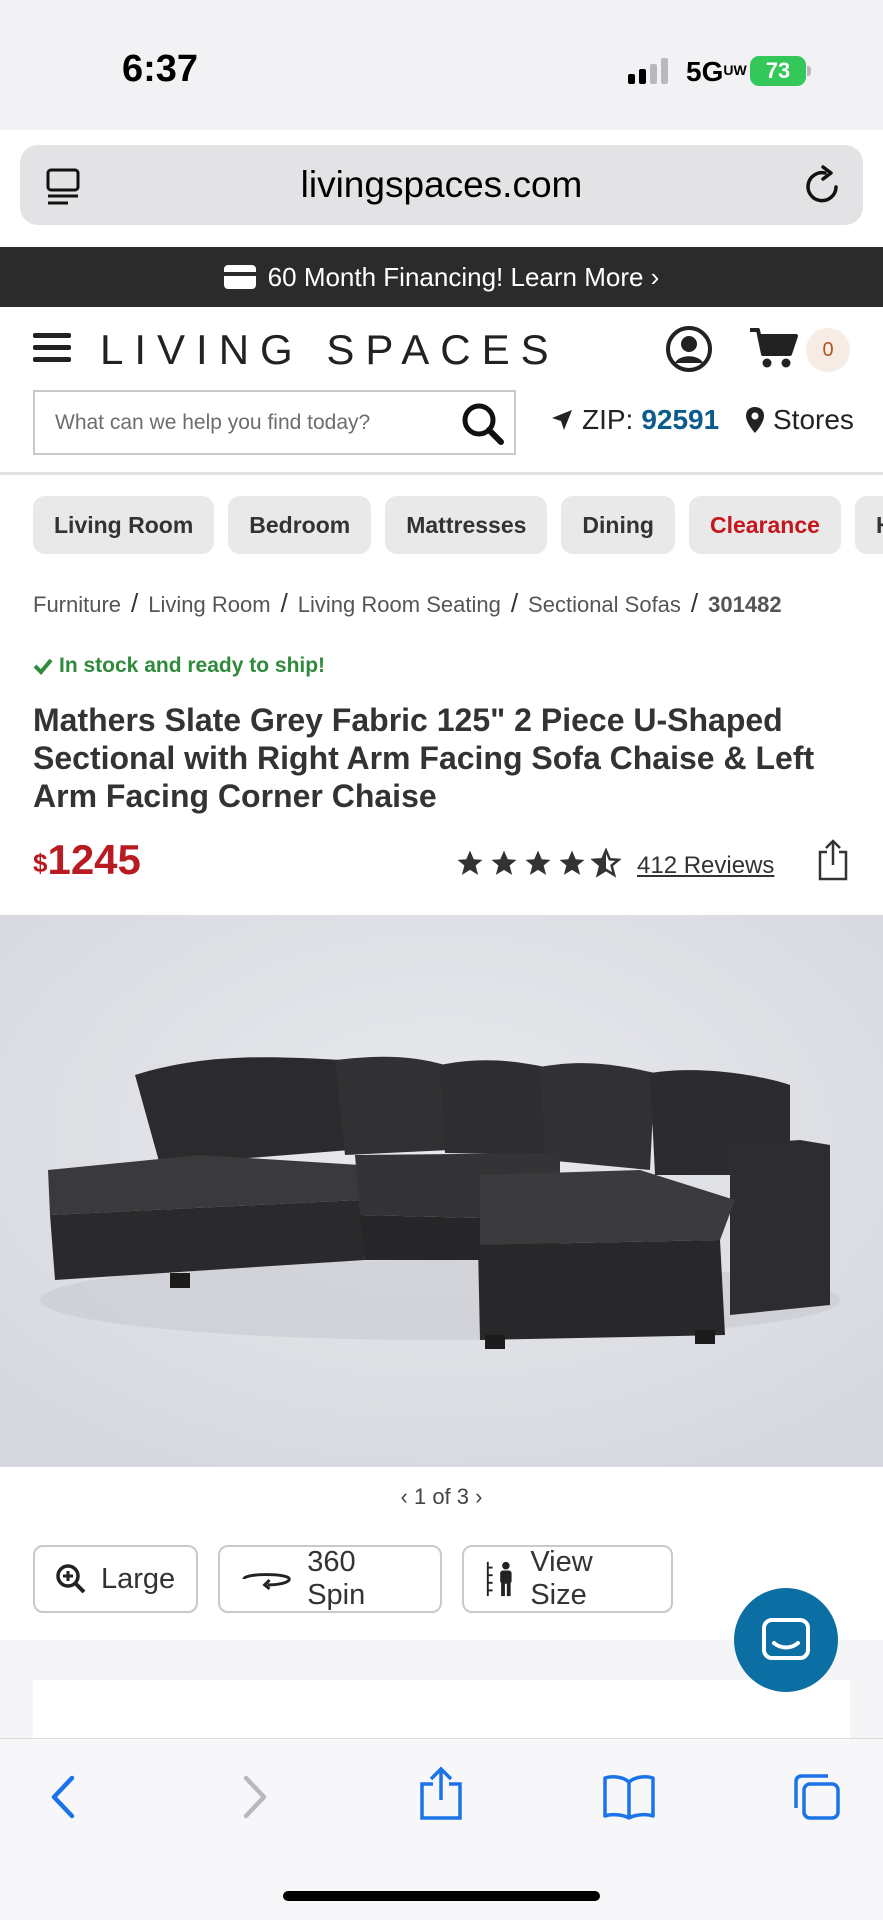 The image size is (883, 1920). What do you see at coordinates (441, 1896) in the screenshot?
I see `home-indicator` at bounding box center [441, 1896].